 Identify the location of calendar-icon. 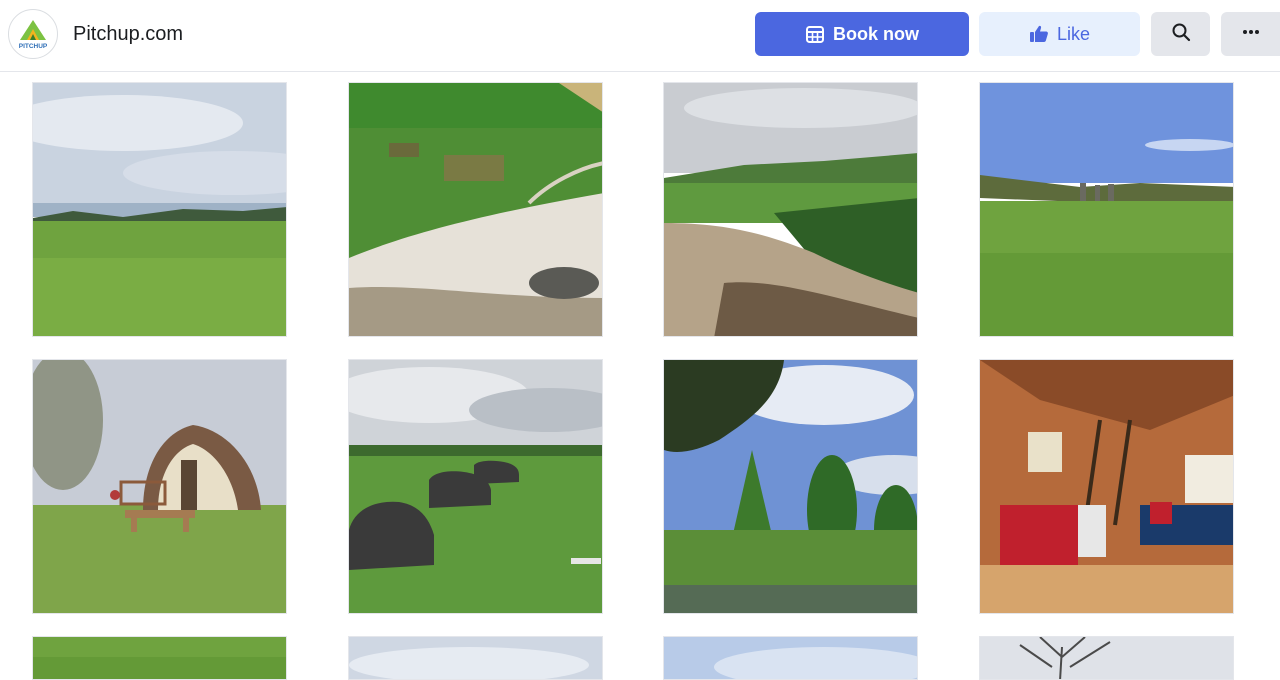
(815, 34).